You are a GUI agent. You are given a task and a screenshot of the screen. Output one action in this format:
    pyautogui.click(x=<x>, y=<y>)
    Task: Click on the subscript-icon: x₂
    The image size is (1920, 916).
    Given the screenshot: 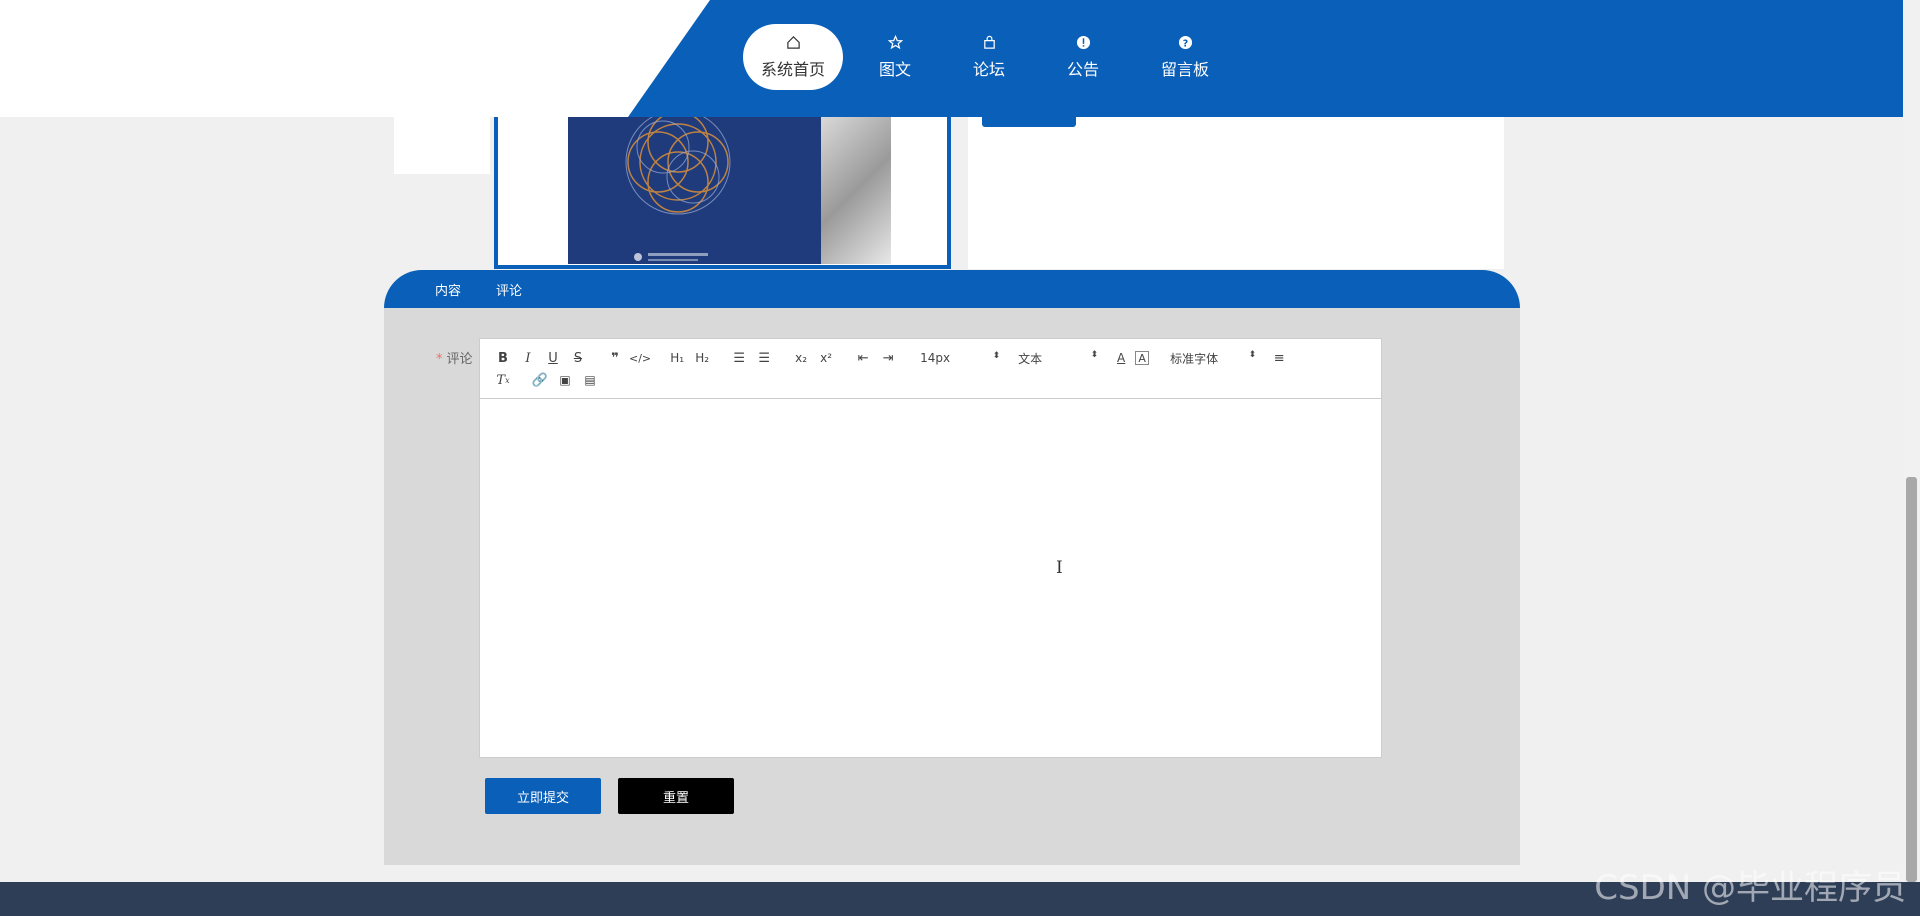 What is the action you would take?
    pyautogui.click(x=801, y=358)
    